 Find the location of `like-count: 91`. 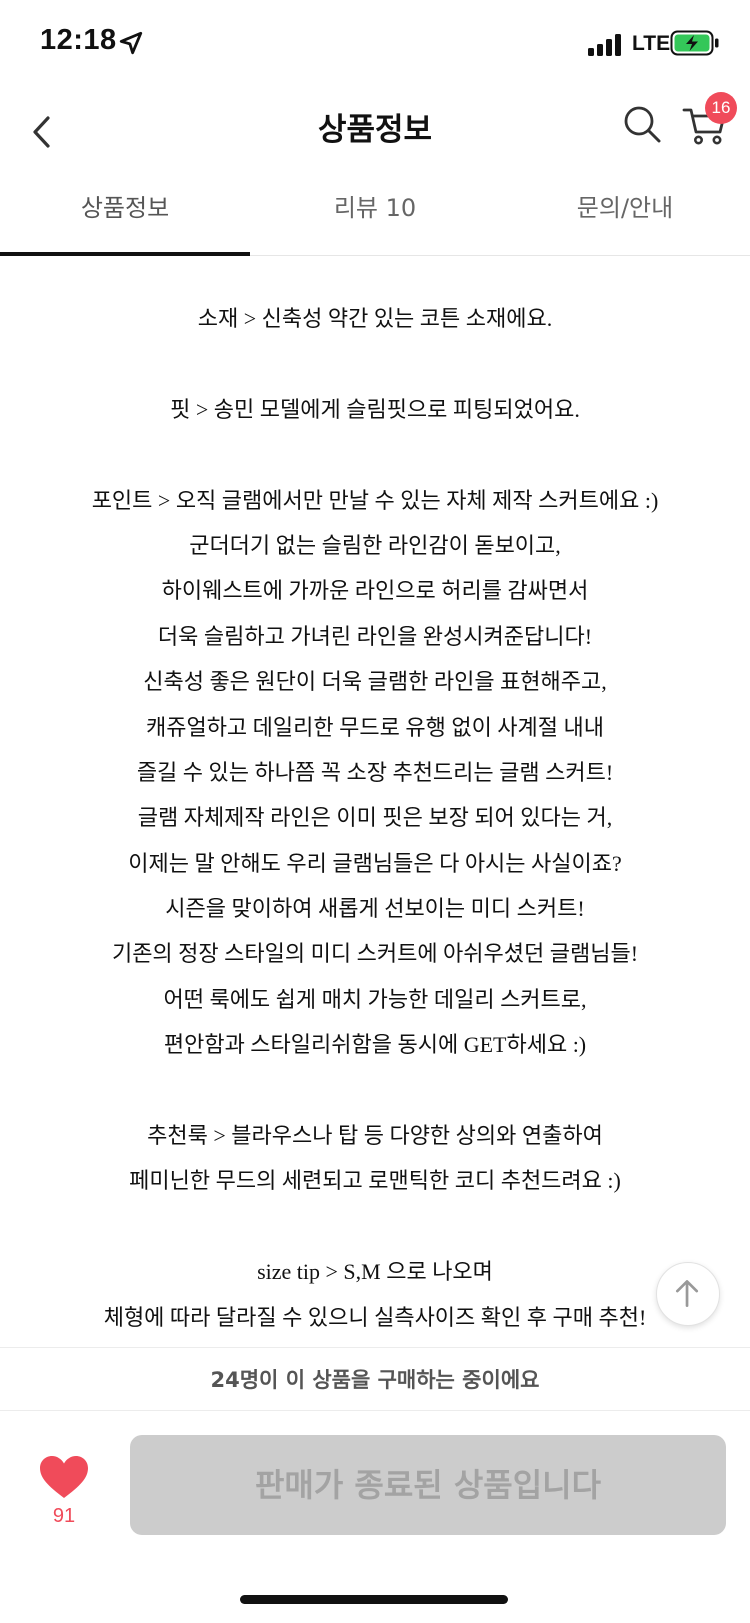

like-count: 91 is located at coordinates (64, 1516).